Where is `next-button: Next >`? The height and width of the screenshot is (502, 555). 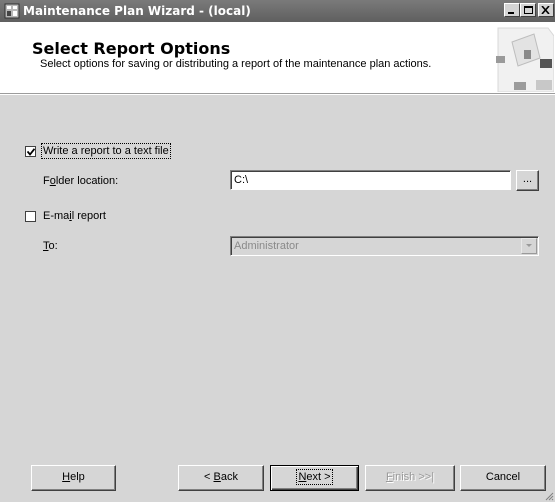
next-button: Next > is located at coordinates (314, 478).